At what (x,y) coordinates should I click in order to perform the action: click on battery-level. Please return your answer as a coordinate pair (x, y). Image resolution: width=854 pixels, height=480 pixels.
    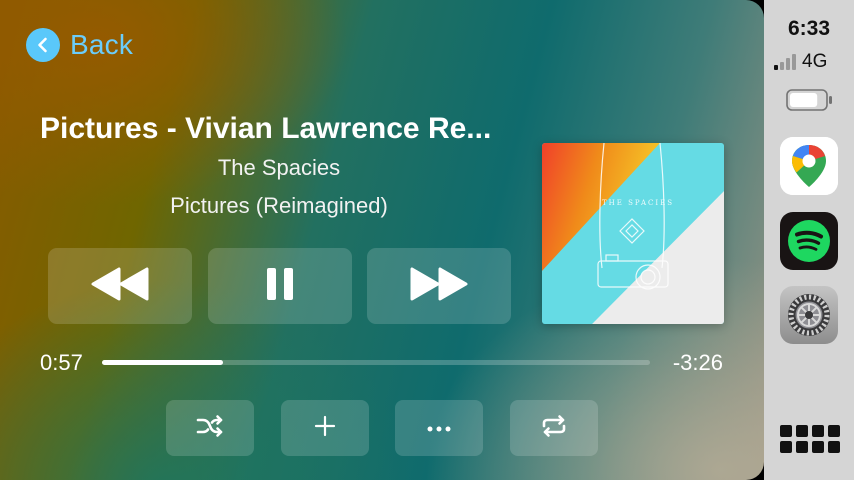
    Looking at the image, I should click on (804, 100).